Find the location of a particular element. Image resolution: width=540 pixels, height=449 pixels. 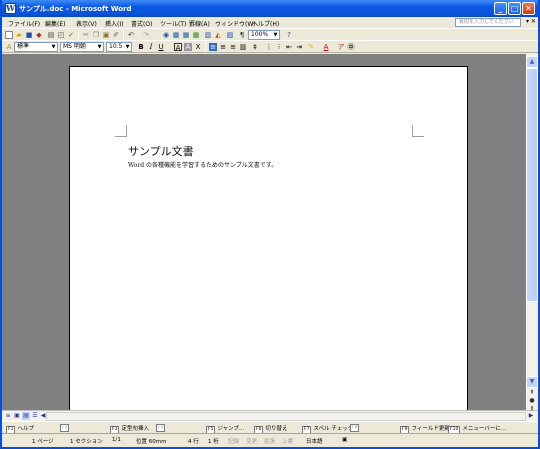

italic-button: I is located at coordinates (151, 47).